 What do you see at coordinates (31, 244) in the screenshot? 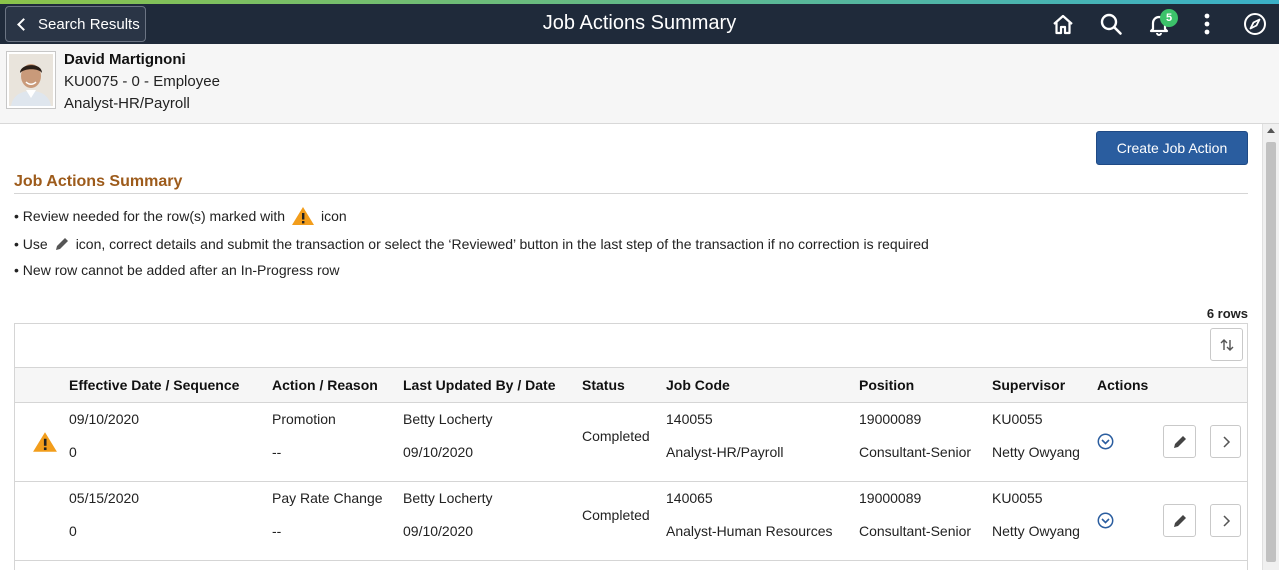
I see `note-text: • Use` at bounding box center [31, 244].